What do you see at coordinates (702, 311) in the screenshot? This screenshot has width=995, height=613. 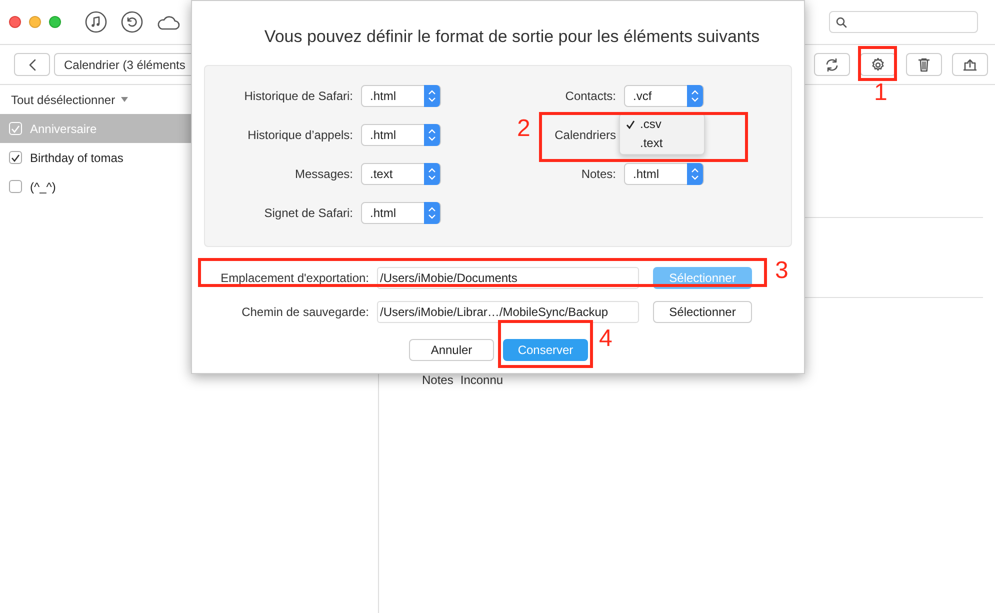 I see `select-folder-button: Sélectionner` at bounding box center [702, 311].